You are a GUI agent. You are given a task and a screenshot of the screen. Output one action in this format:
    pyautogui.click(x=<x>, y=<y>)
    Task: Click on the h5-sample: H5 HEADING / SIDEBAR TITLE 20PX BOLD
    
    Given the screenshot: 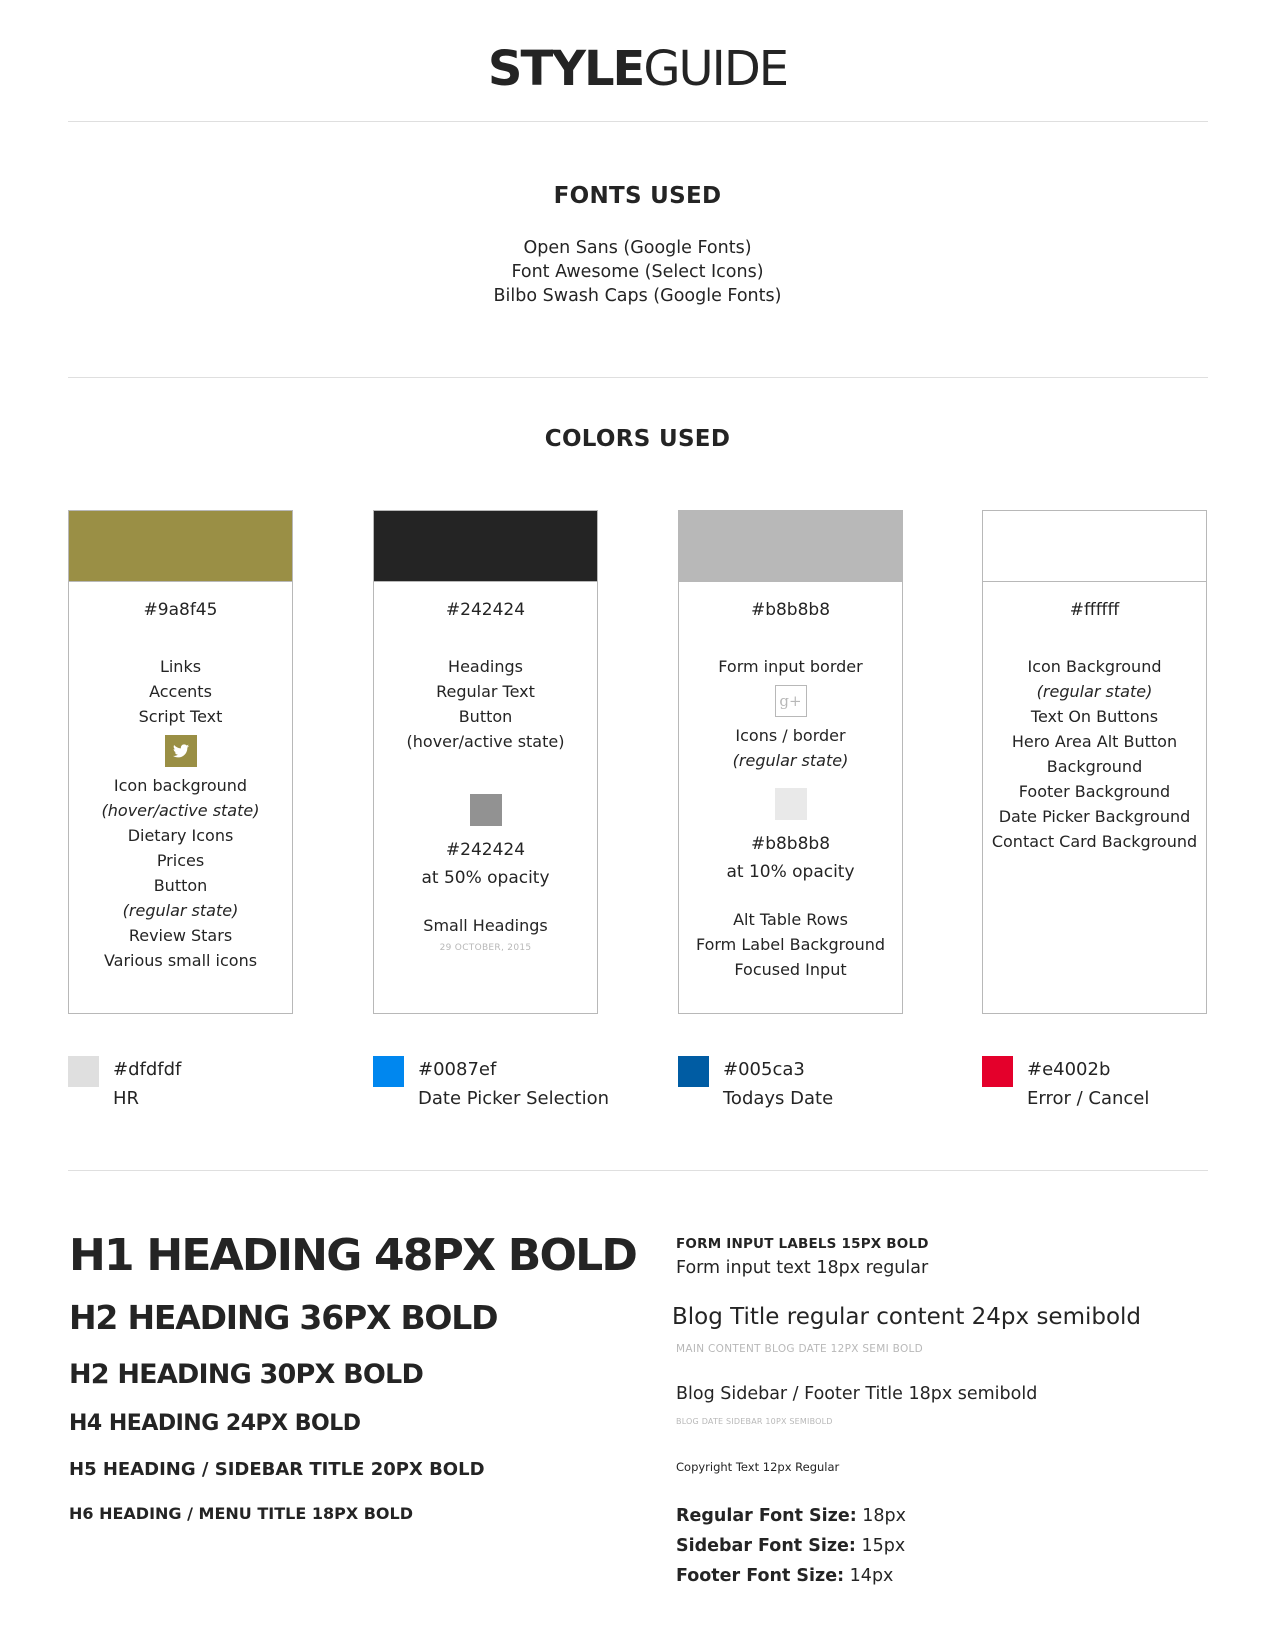 What is the action you would take?
    pyautogui.click(x=277, y=1469)
    